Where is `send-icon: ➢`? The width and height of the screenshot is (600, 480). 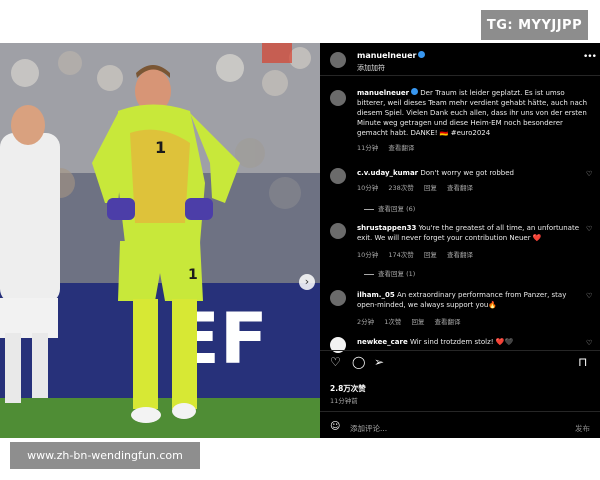
send-icon: ➢ is located at coordinates (379, 362).